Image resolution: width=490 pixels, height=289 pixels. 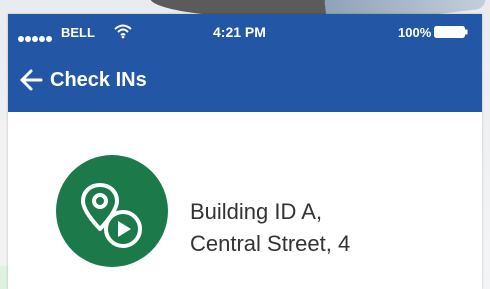 I want to click on checkin-address: Building ID A, Central Street, 4, so click(x=270, y=228).